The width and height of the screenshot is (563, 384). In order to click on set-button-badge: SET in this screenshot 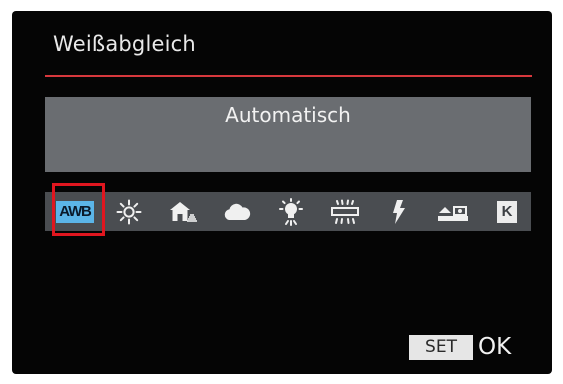, I will do `click(441, 347)`.